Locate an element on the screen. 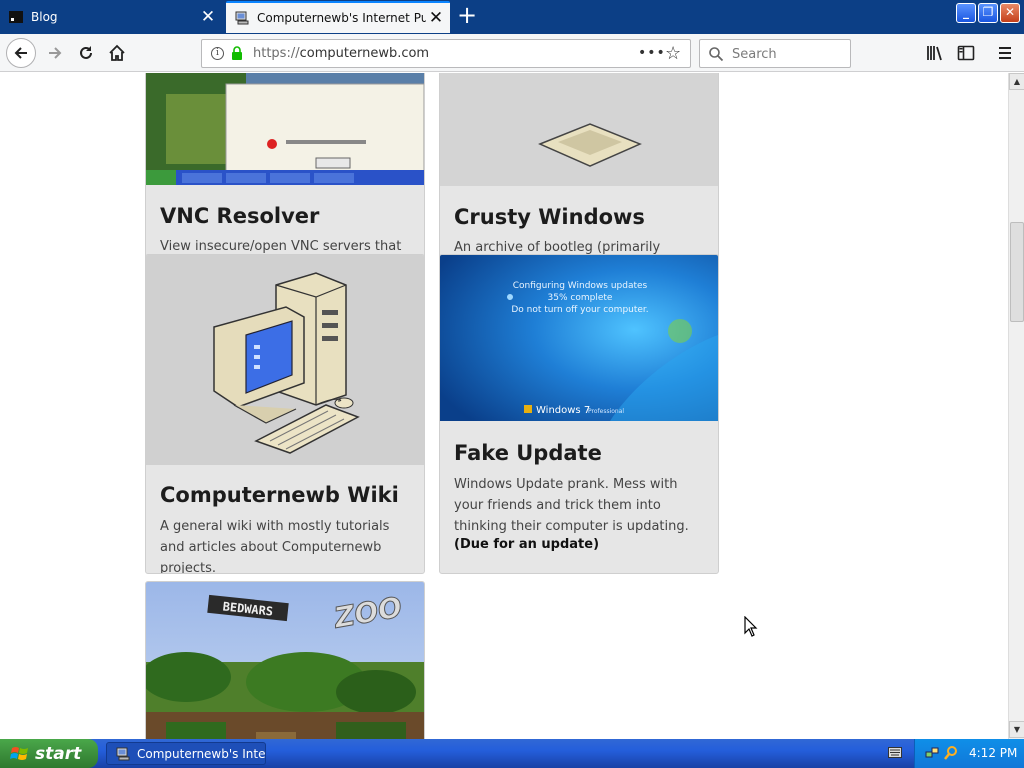 Image resolution: width=1024 pixels, height=768 pixels. search-icon is located at coordinates (716, 54).